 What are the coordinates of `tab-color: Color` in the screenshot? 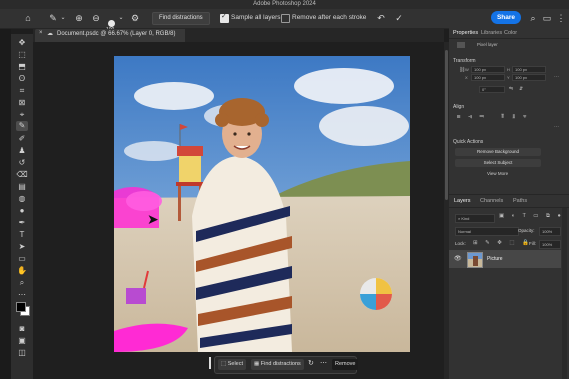 It's located at (510, 33).